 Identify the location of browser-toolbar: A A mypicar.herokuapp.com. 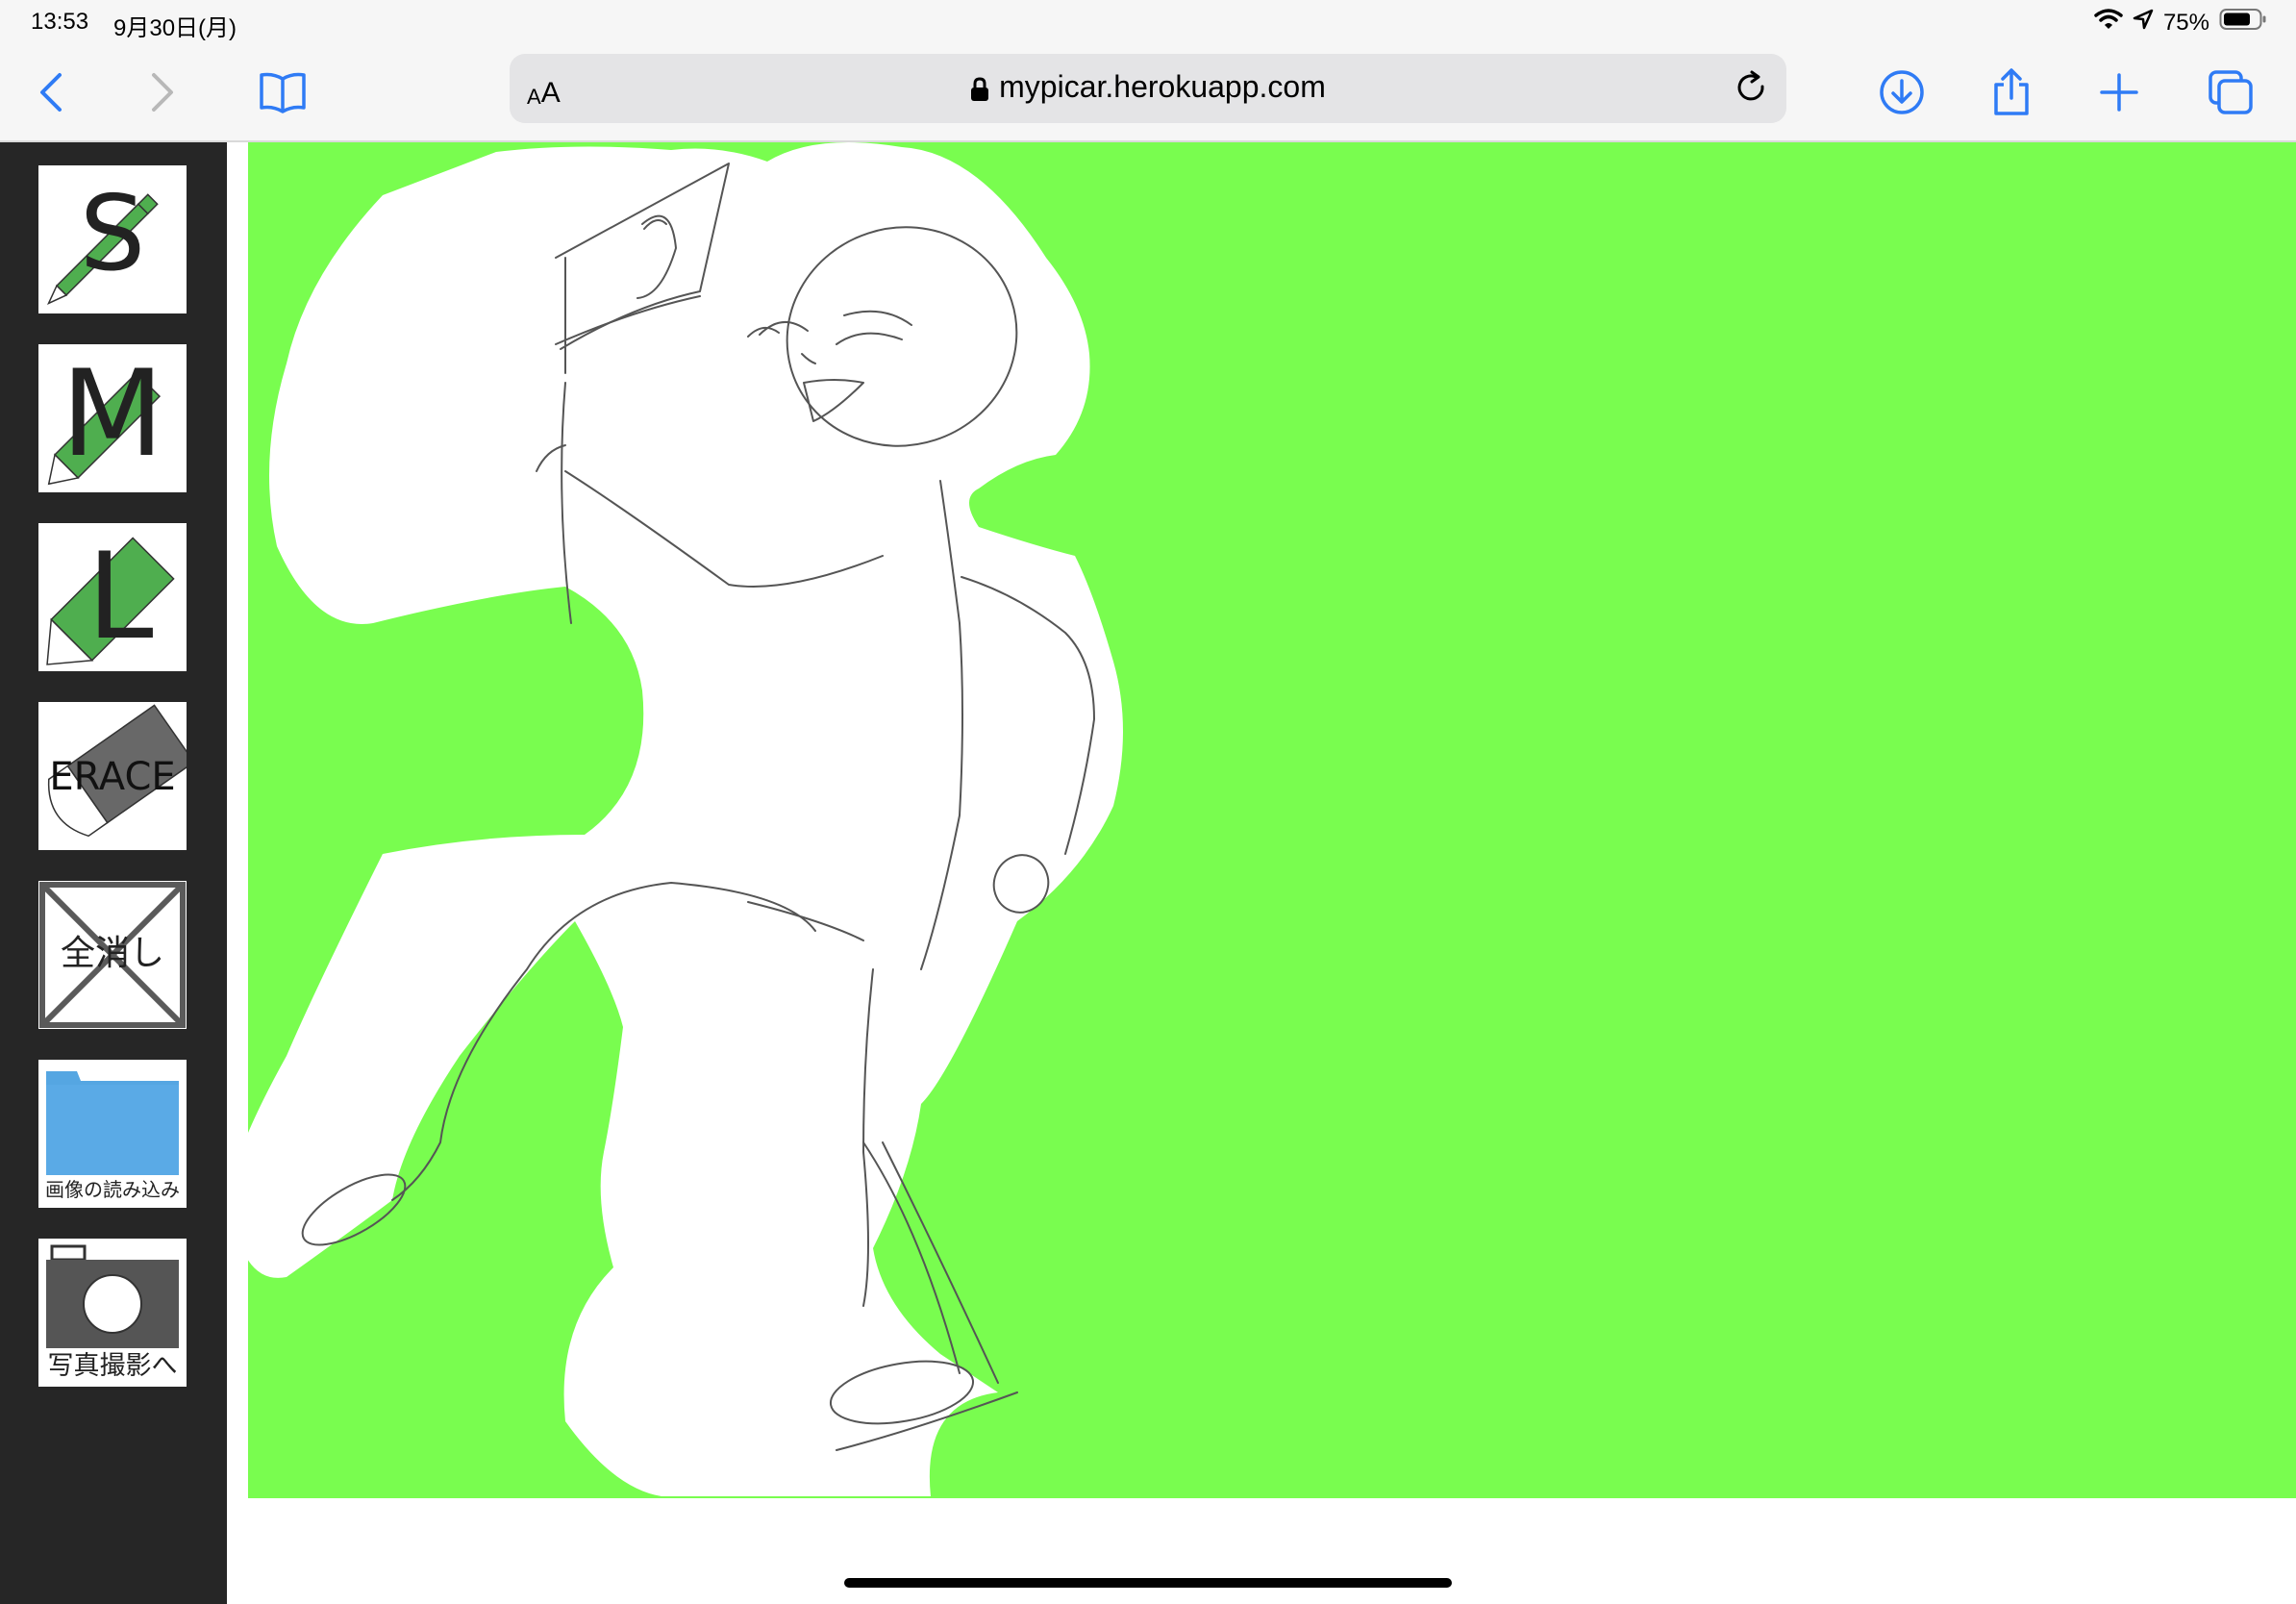
(1148, 93).